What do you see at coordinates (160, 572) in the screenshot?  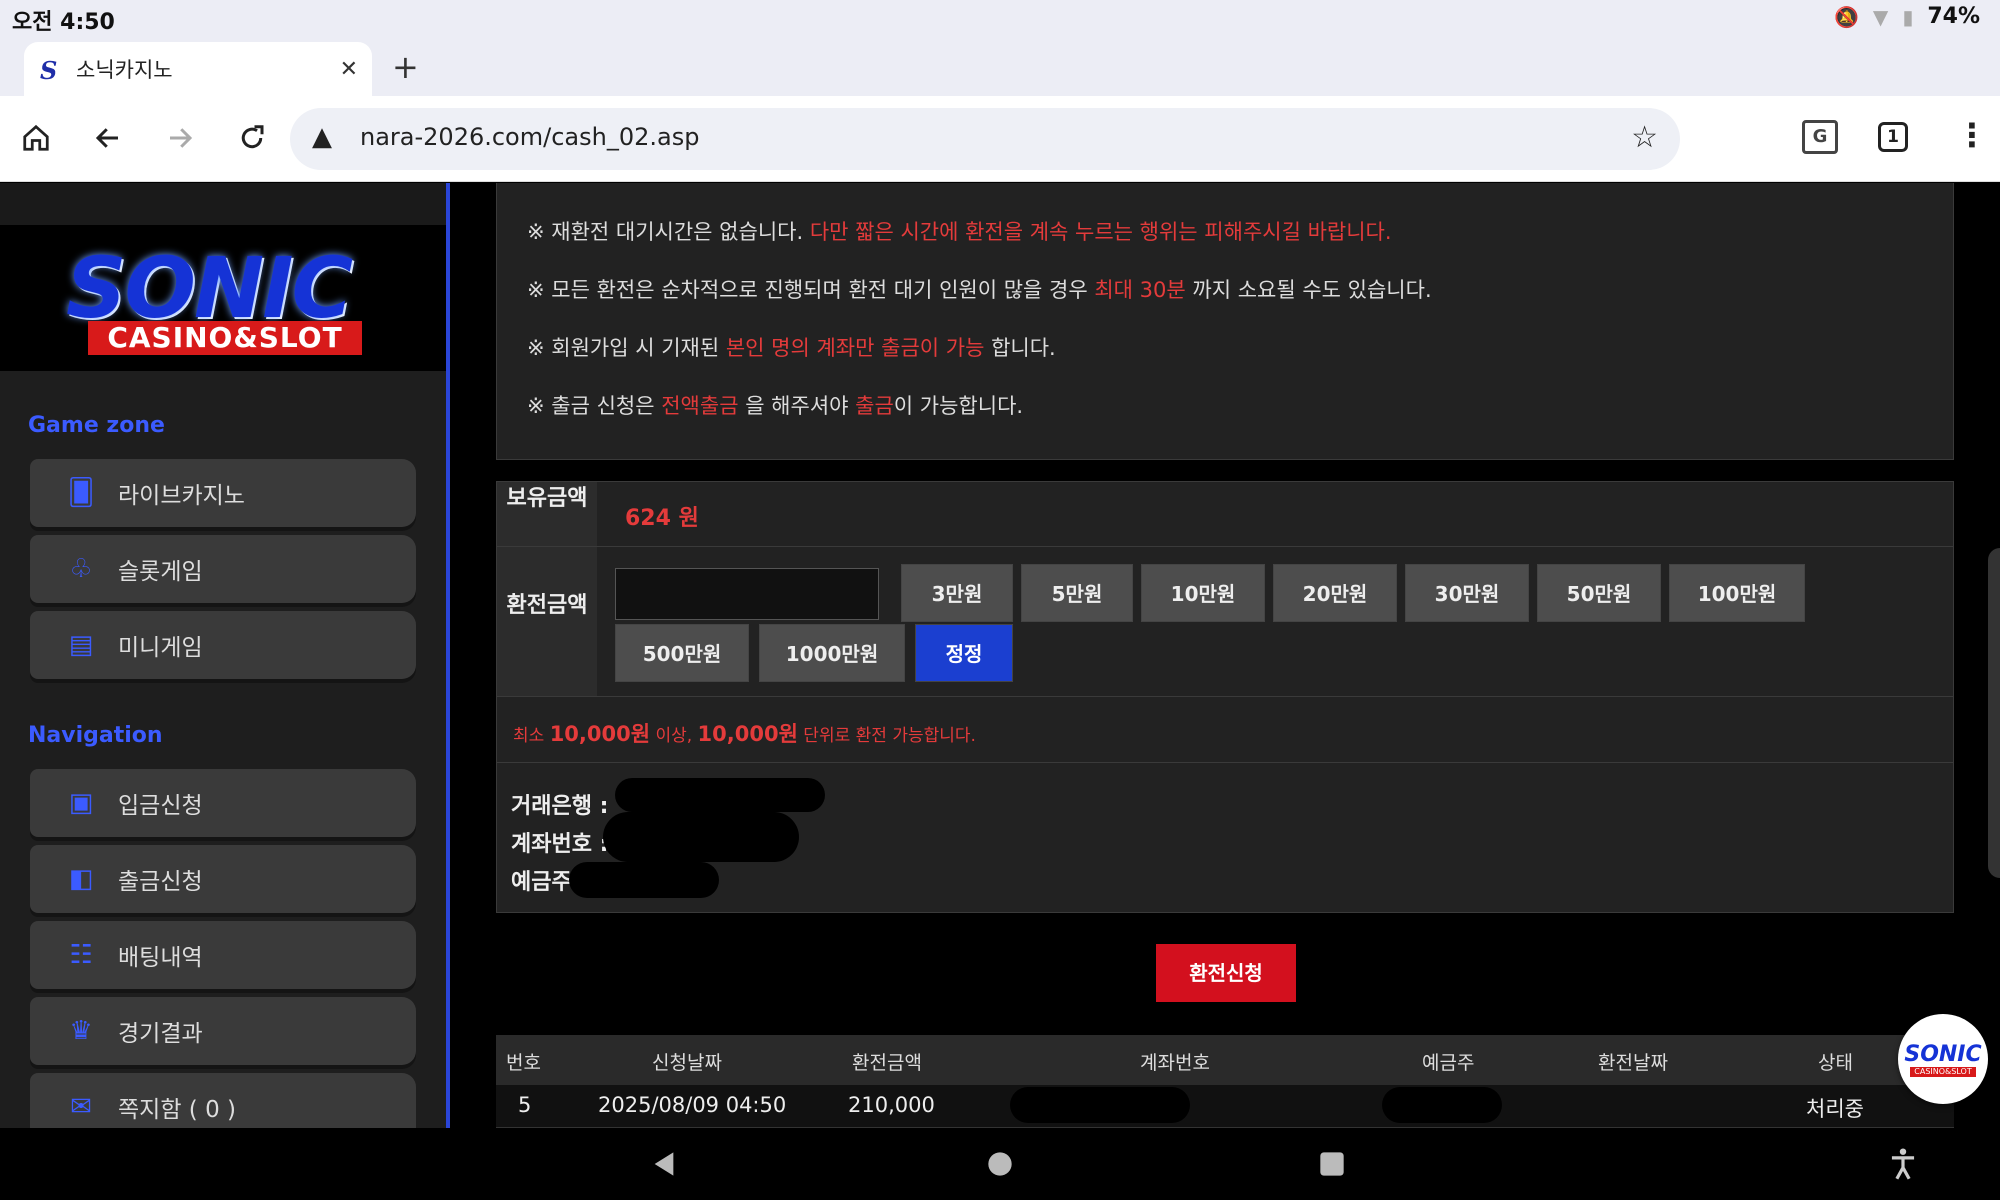 I see `sidebar-item-label: 슬롯게임` at bounding box center [160, 572].